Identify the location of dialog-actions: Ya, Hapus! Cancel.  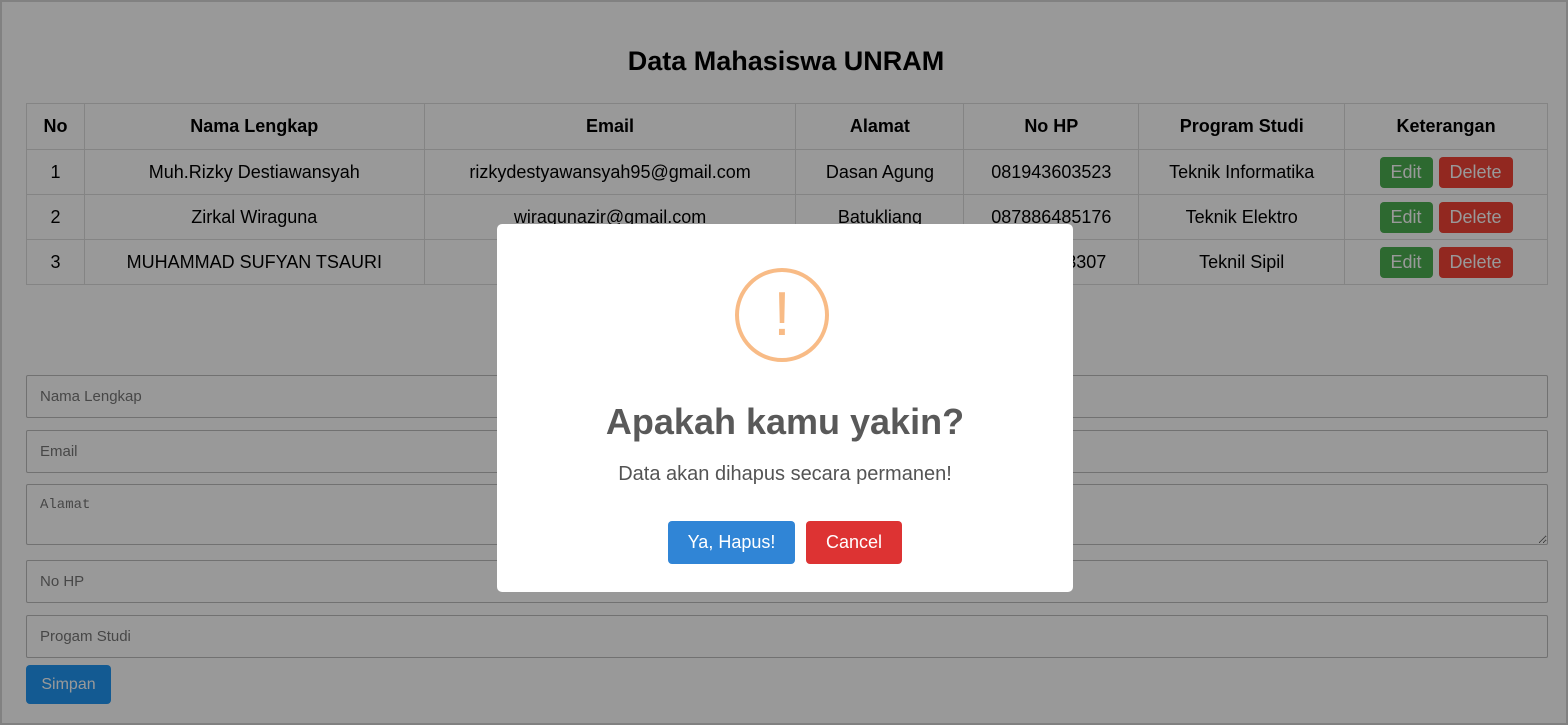
(785, 542).